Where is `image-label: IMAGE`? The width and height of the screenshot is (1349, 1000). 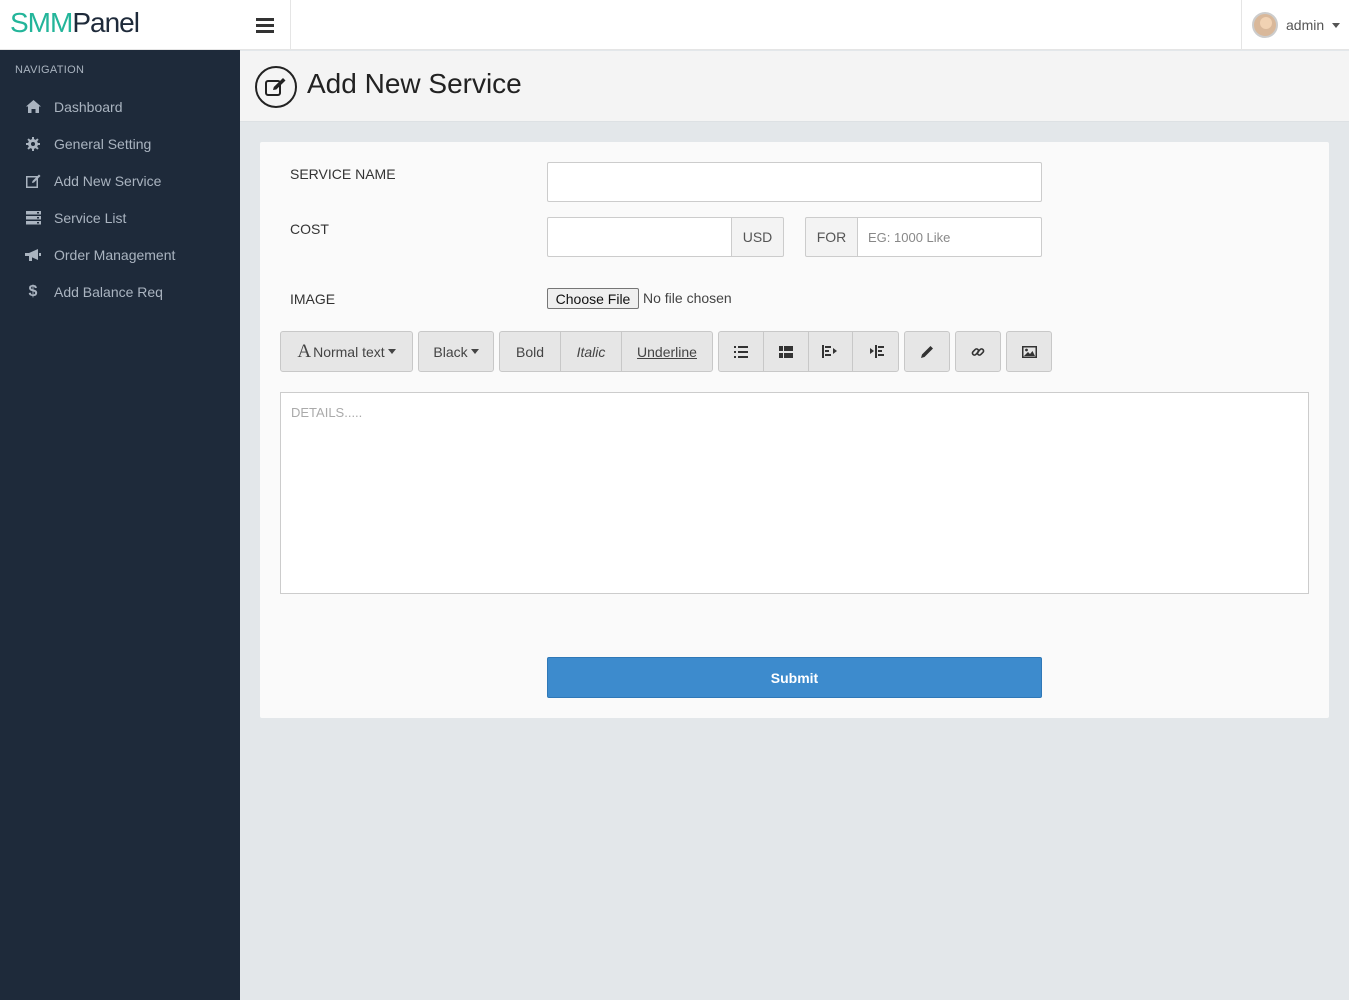
image-label: IMAGE is located at coordinates (313, 299).